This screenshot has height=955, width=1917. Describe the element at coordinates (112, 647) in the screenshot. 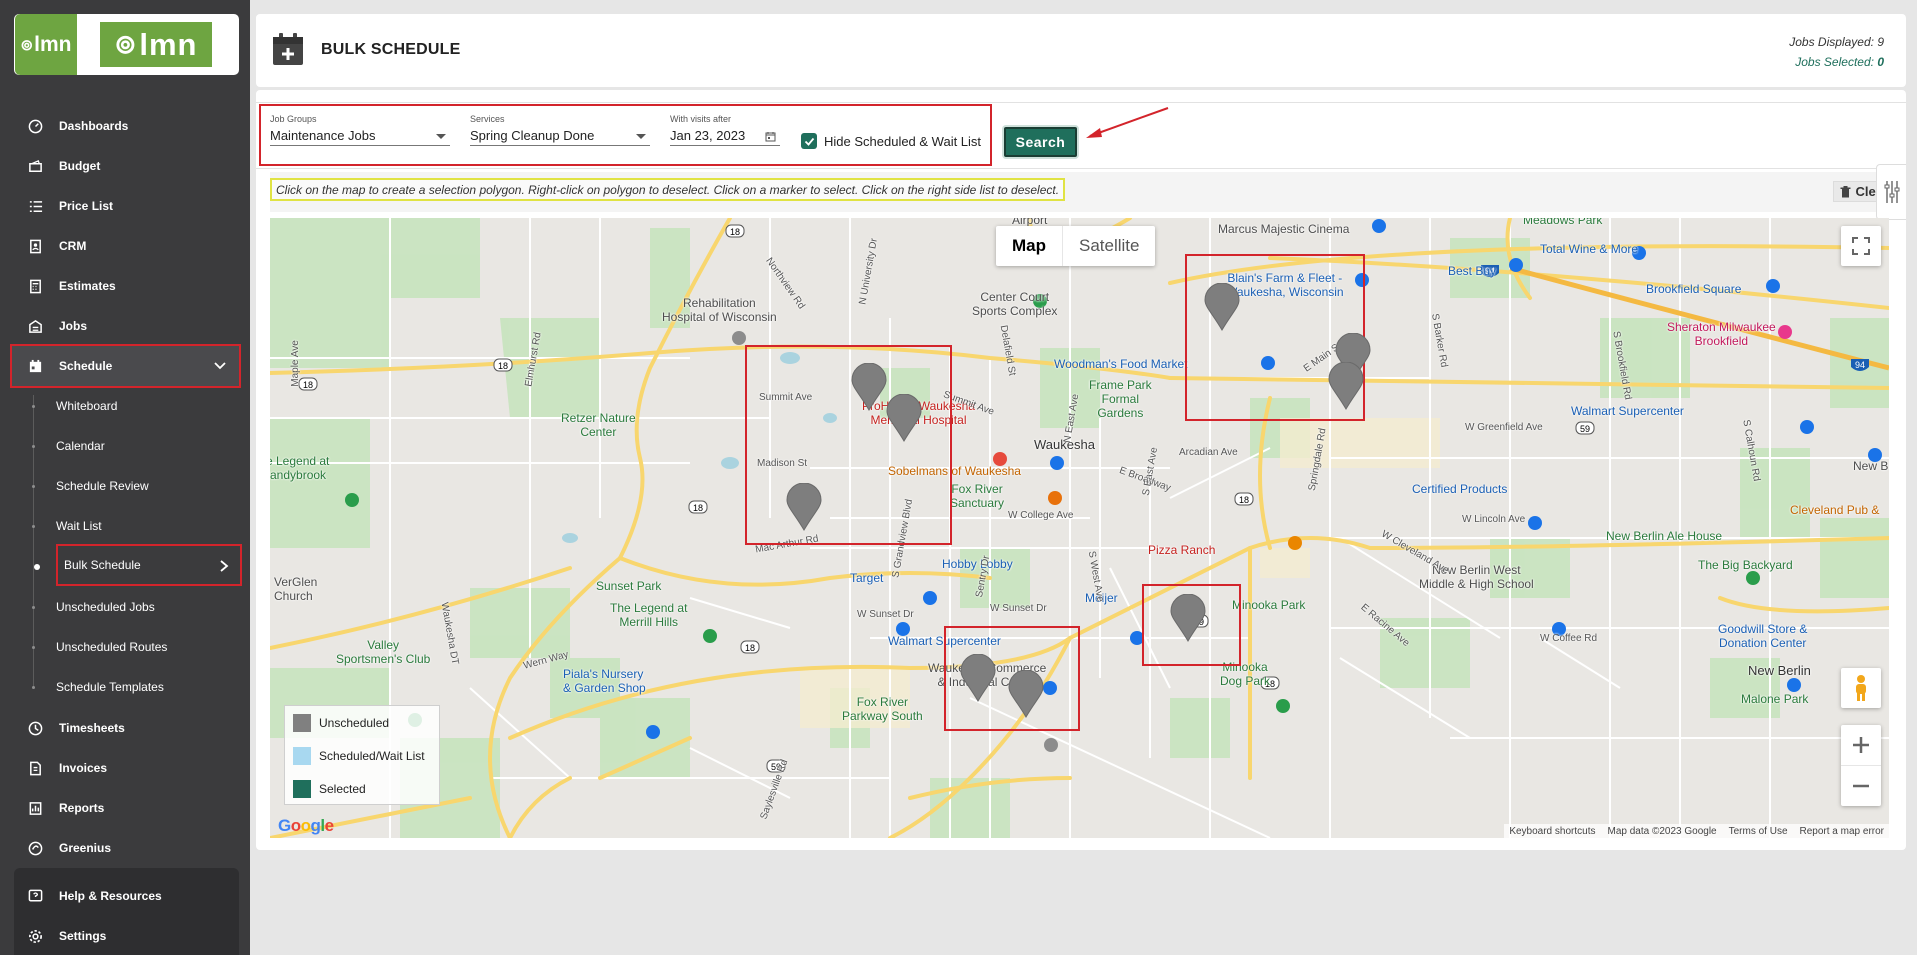

I see `sub-label: Unscheduled Routes` at that location.